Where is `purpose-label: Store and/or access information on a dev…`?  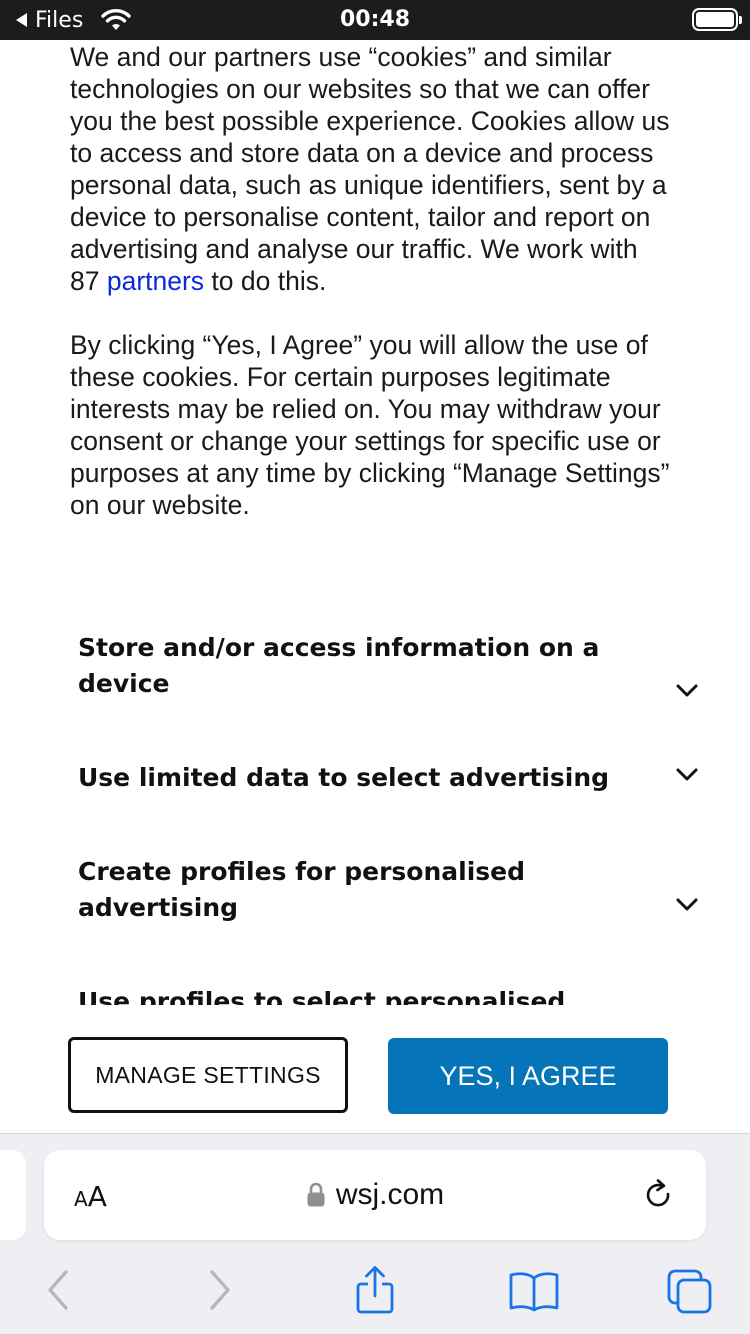
purpose-label: Store and/or access information on a dev… is located at coordinates (339, 665).